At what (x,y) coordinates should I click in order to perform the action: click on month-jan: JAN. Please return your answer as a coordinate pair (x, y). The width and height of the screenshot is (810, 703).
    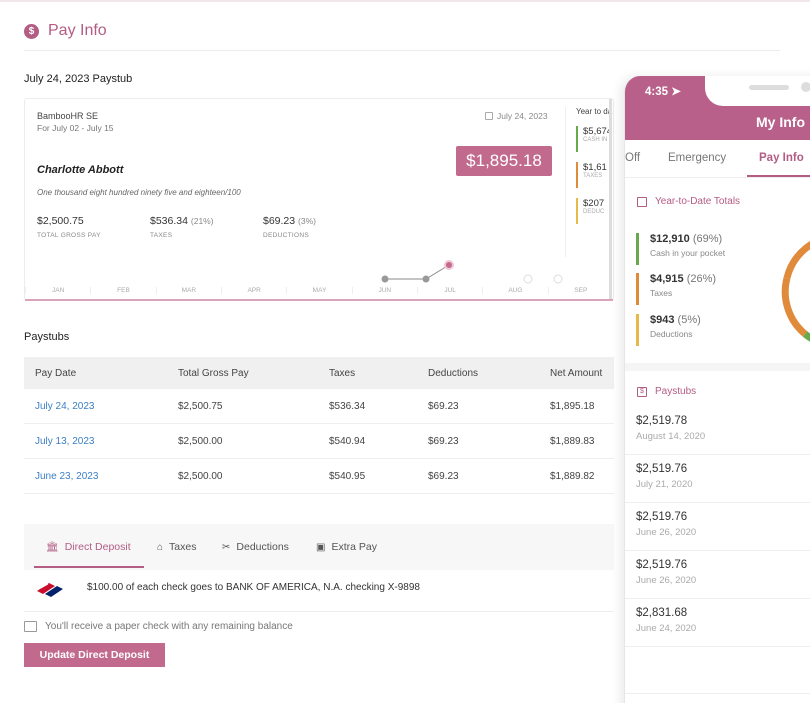
    Looking at the image, I should click on (57, 290).